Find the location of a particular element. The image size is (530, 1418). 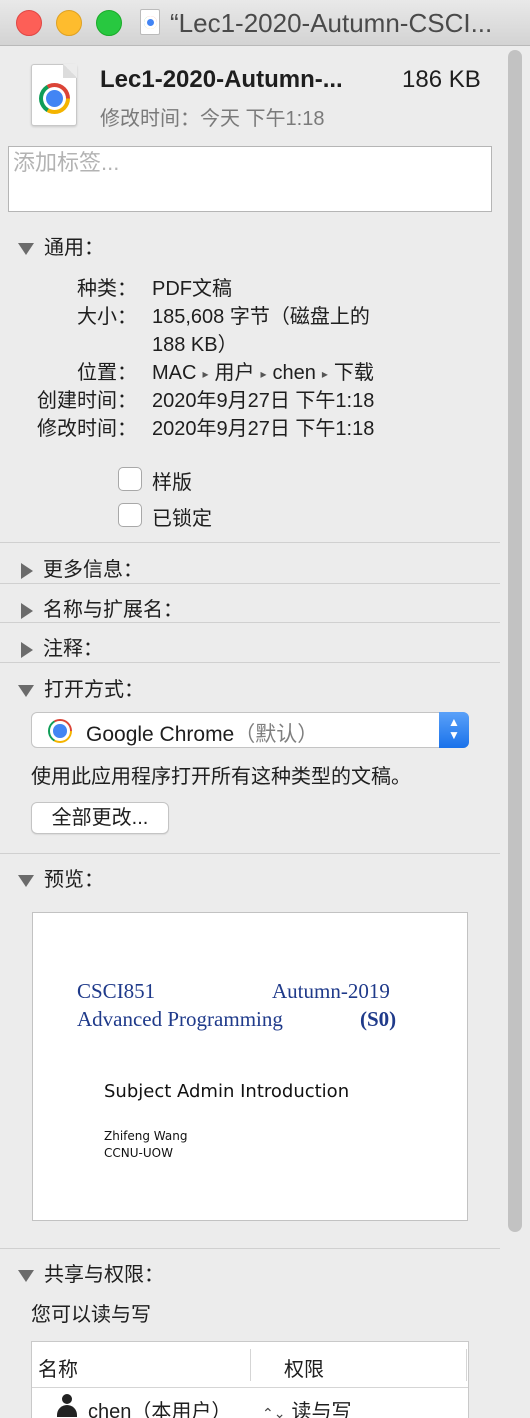

tags-field is located at coordinates (250, 179).